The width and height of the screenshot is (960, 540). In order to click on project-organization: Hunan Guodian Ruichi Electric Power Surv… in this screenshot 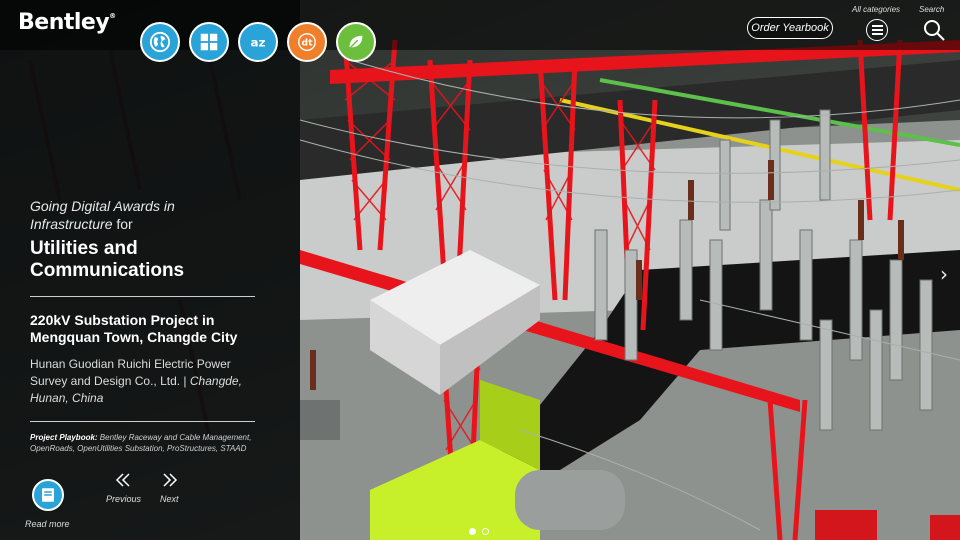, I will do `click(147, 381)`.